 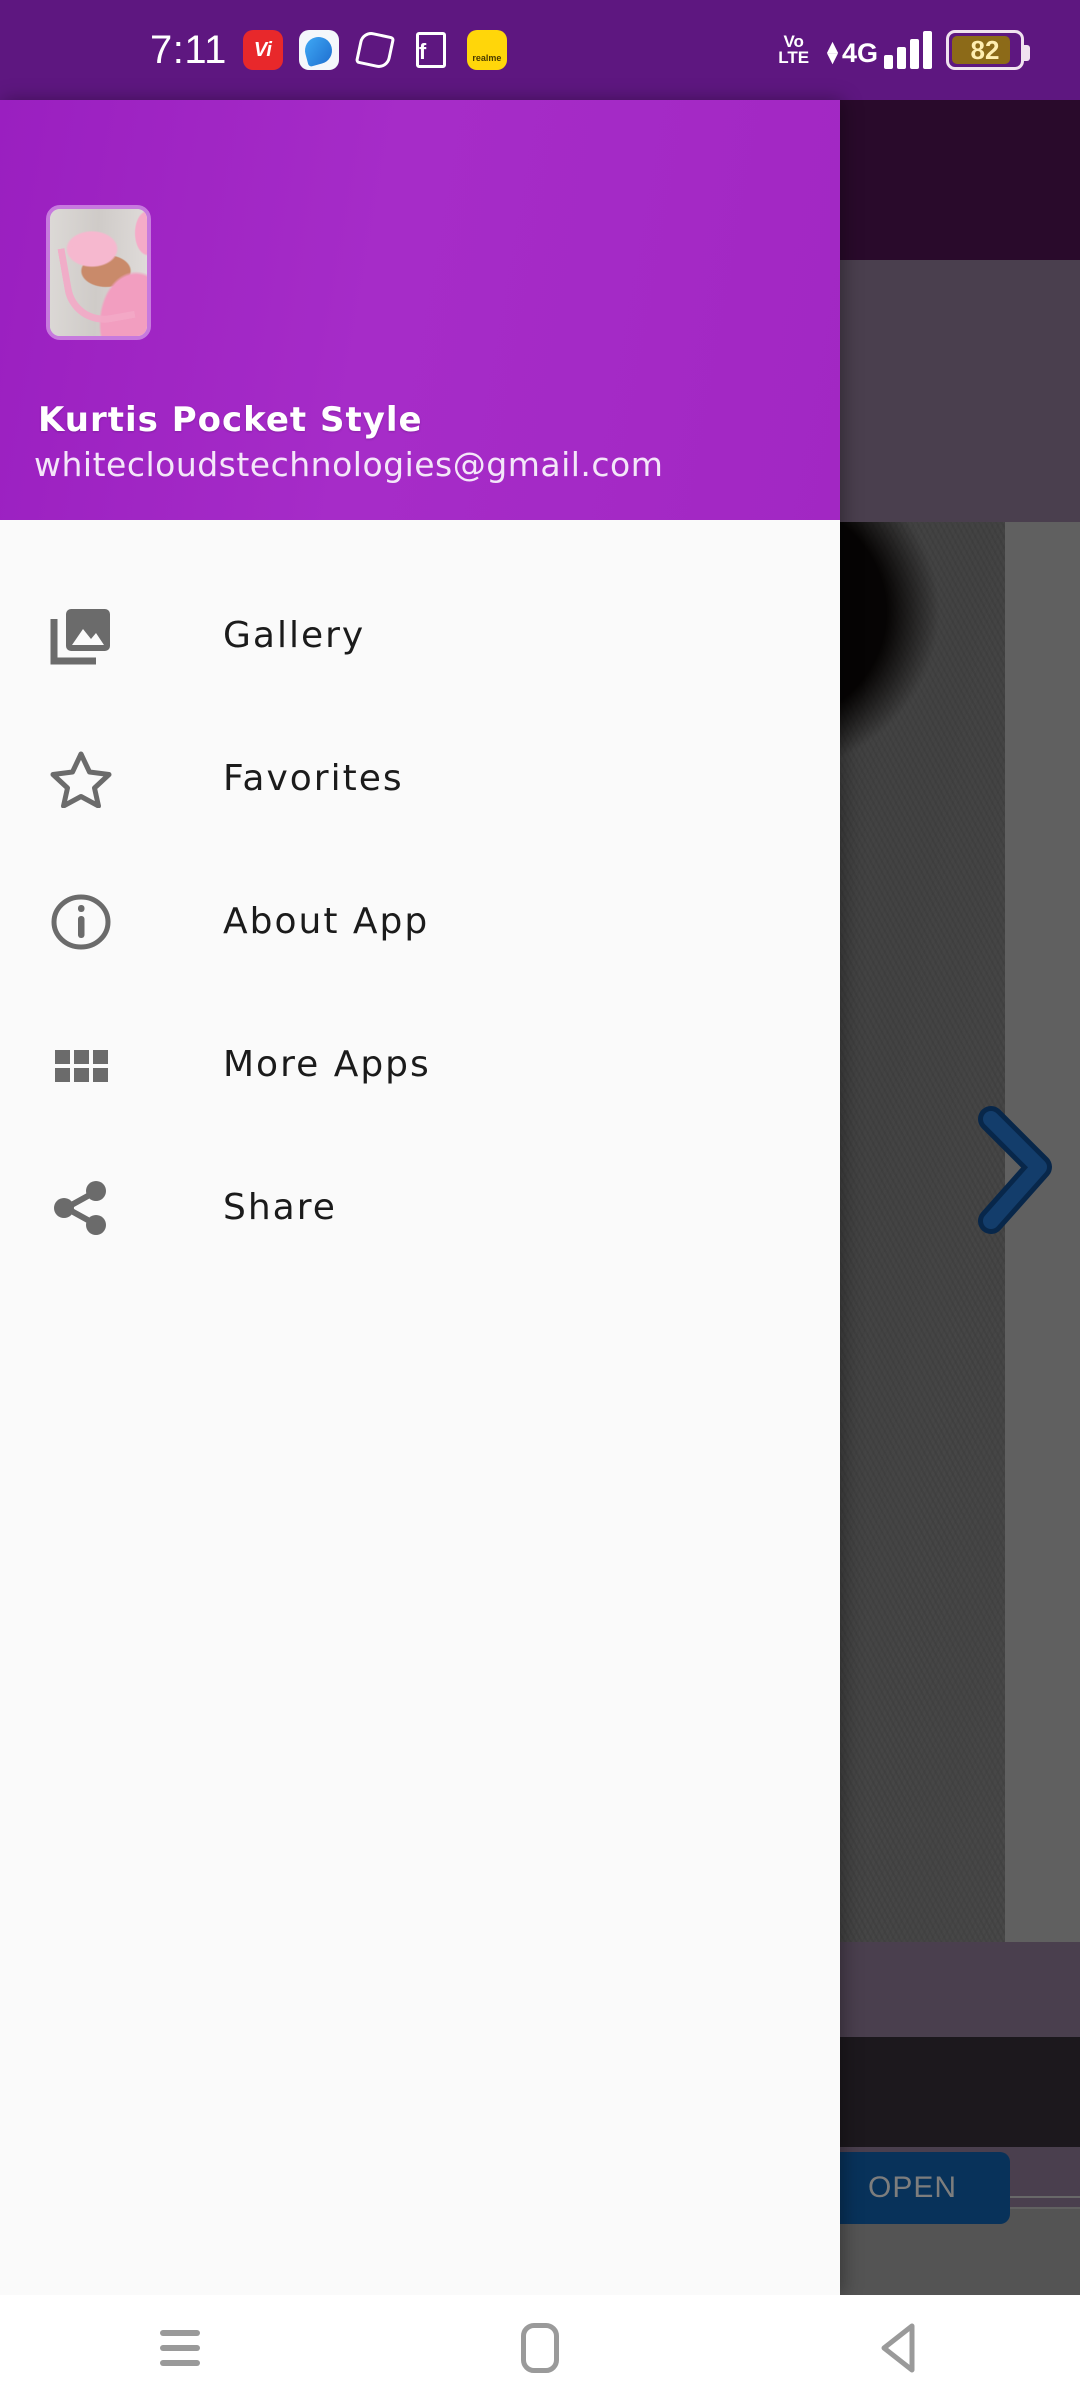 I want to click on share-nodes-icon, so click(x=89, y=1208).